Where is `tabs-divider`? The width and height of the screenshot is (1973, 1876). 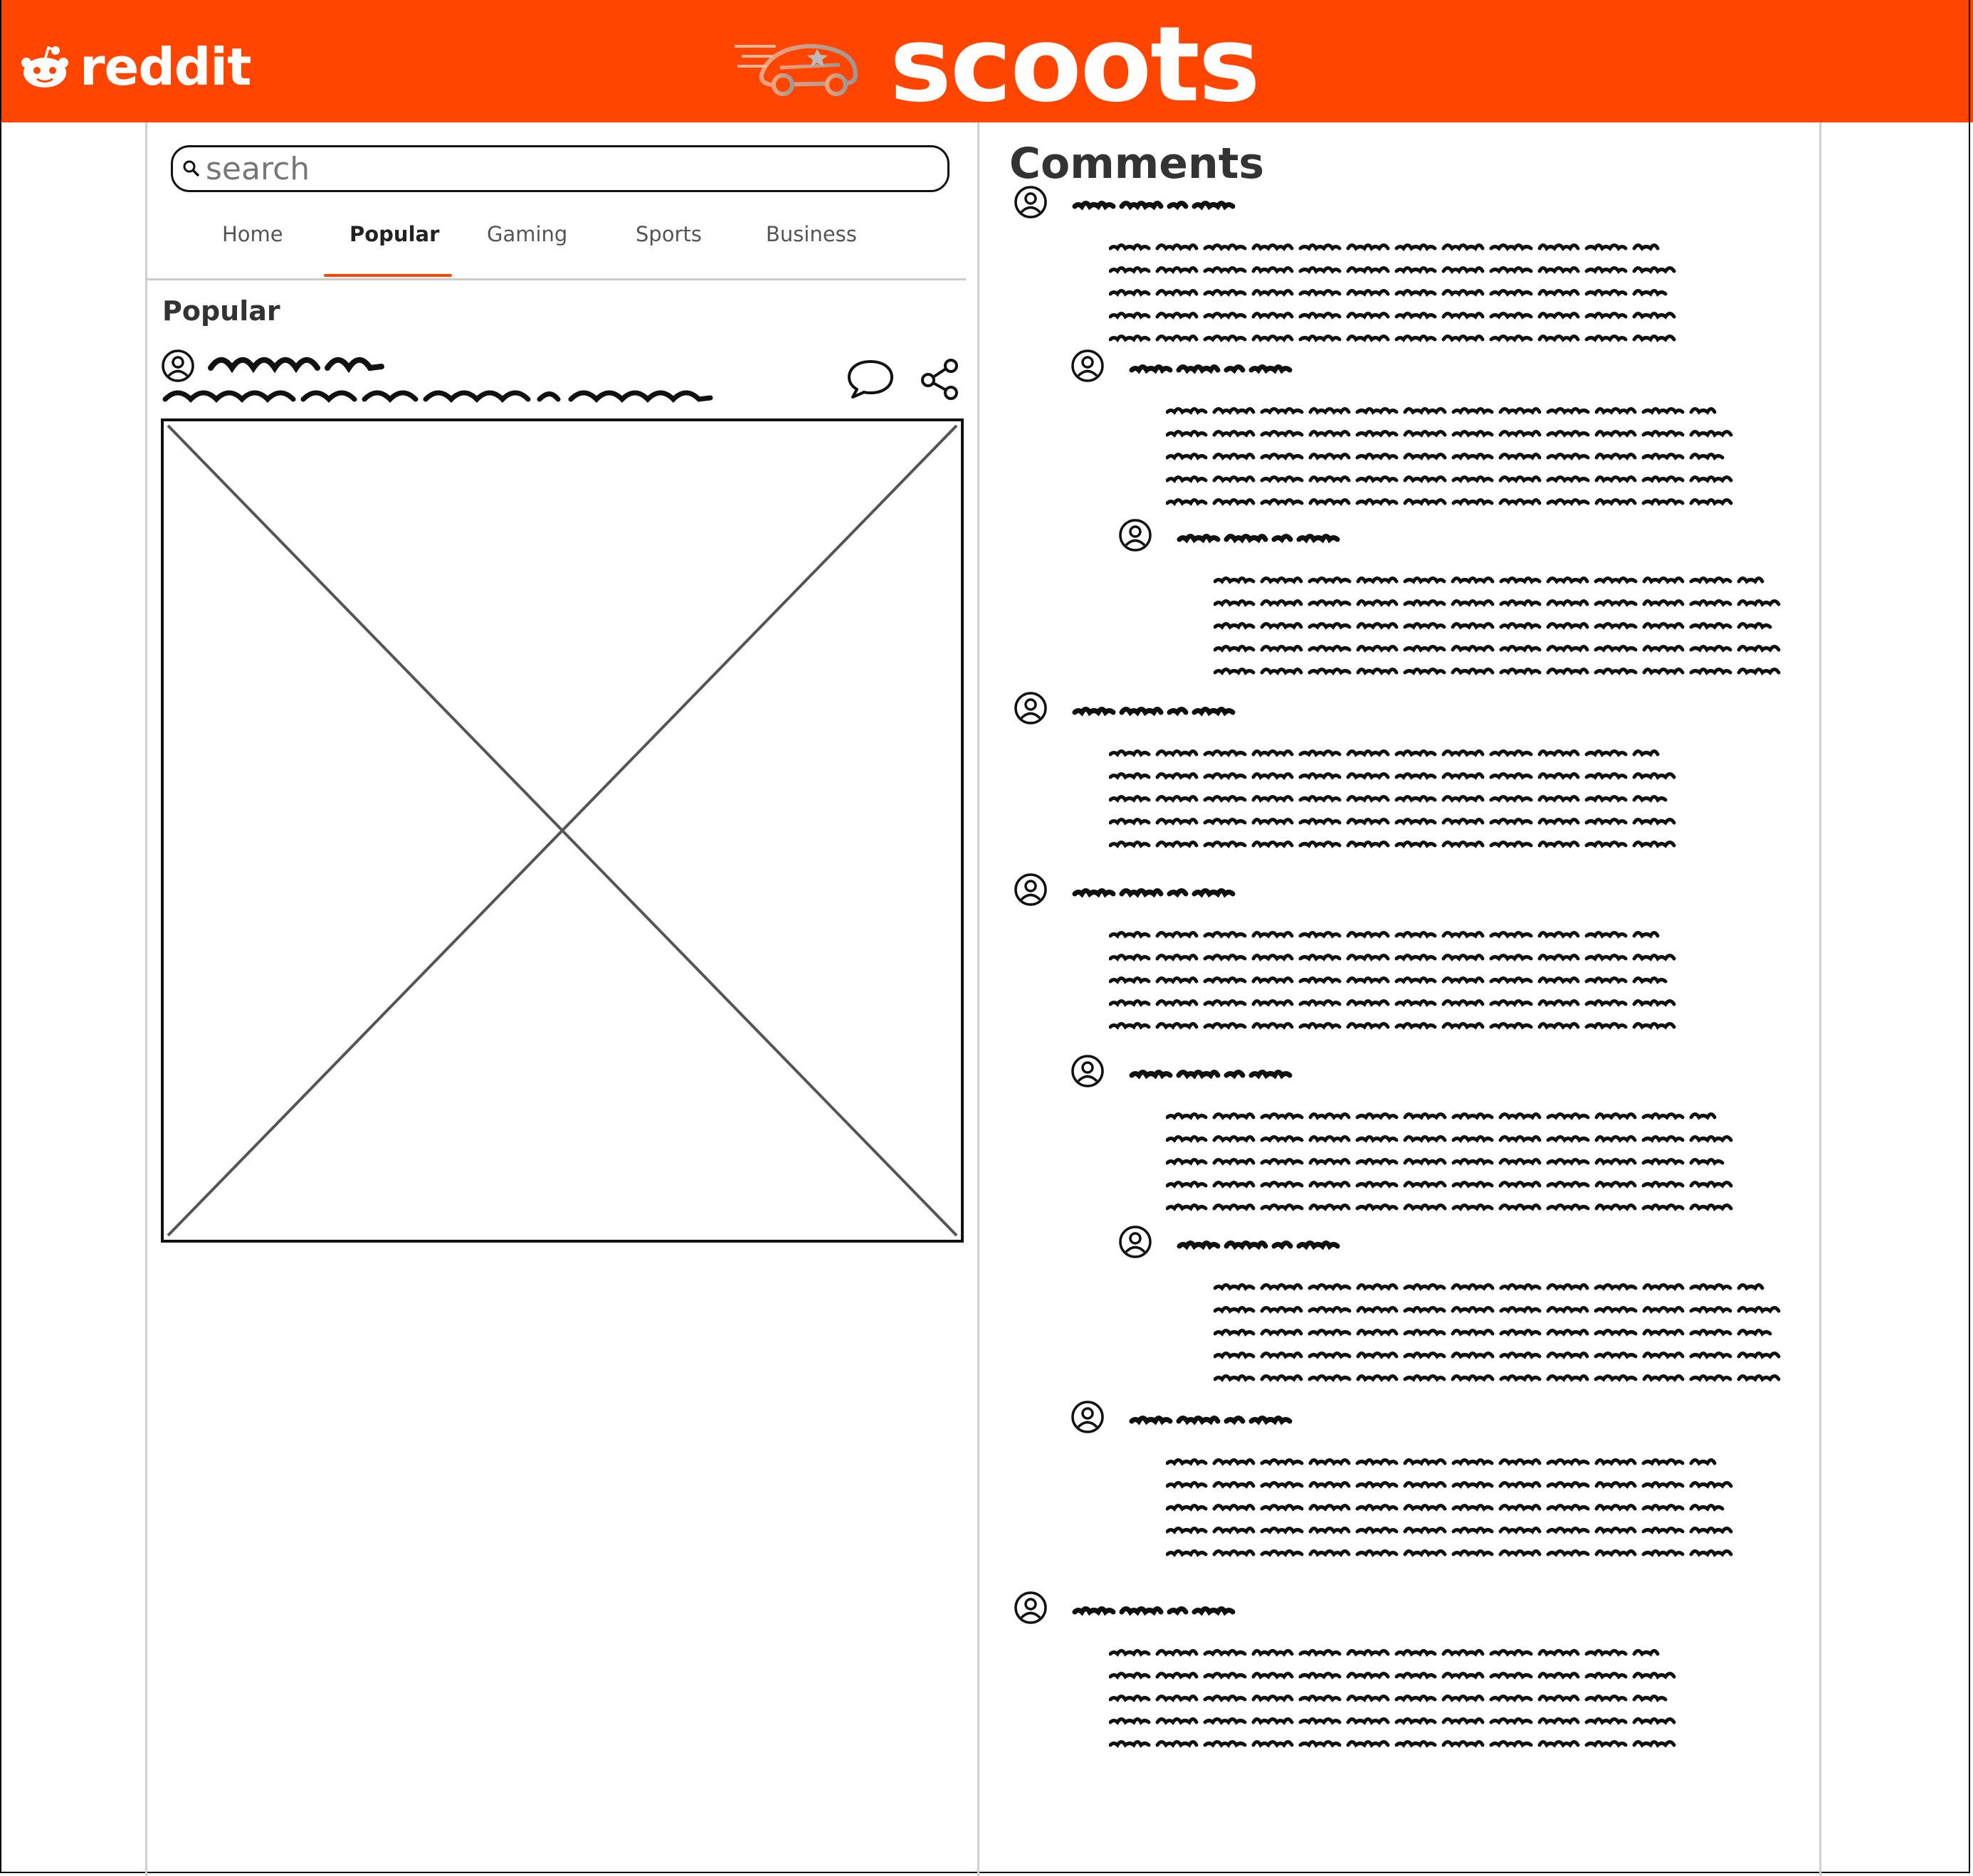
tabs-divider is located at coordinates (556, 279).